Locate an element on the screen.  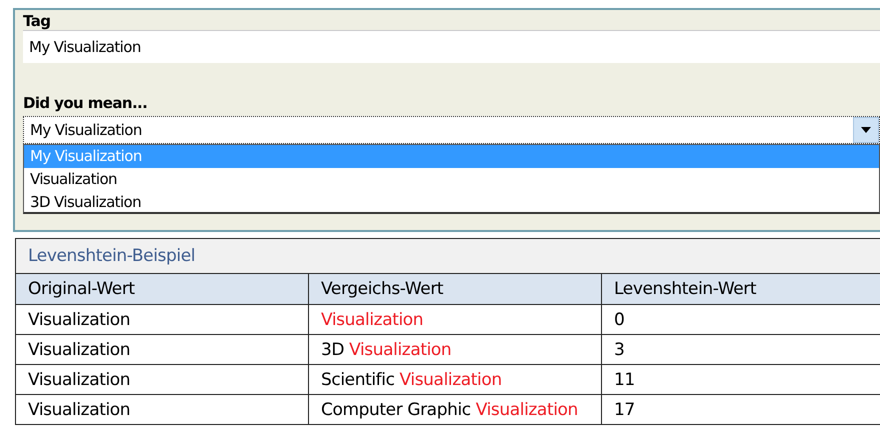
dropdown-button is located at coordinates (866, 130).